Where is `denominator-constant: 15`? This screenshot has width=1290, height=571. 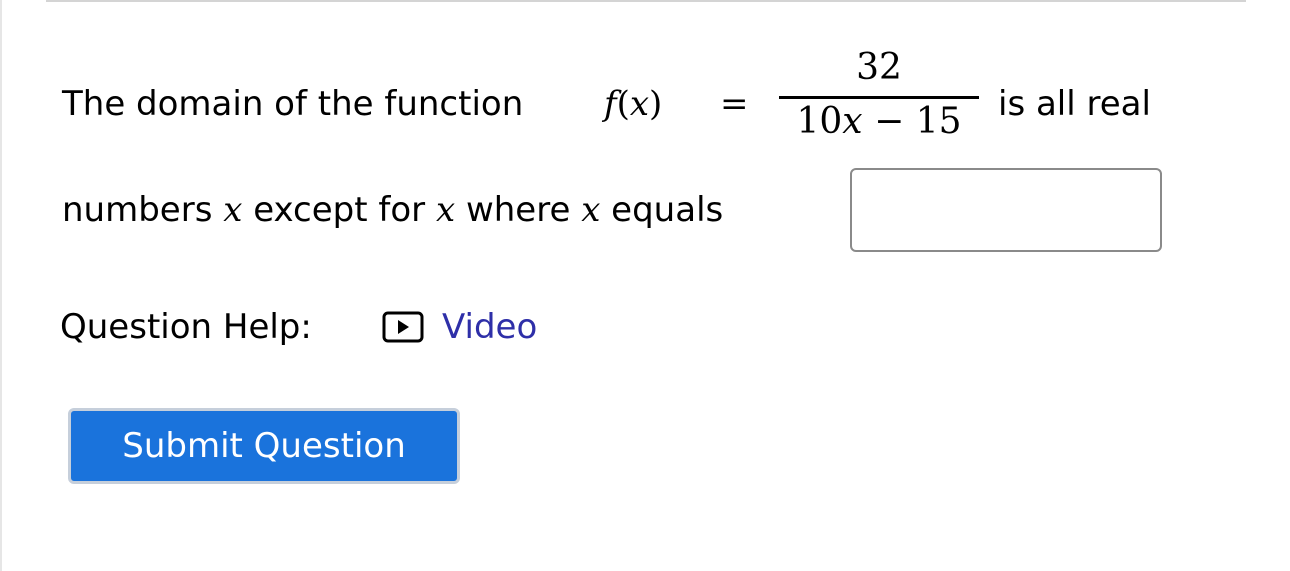 denominator-constant: 15 is located at coordinates (938, 121).